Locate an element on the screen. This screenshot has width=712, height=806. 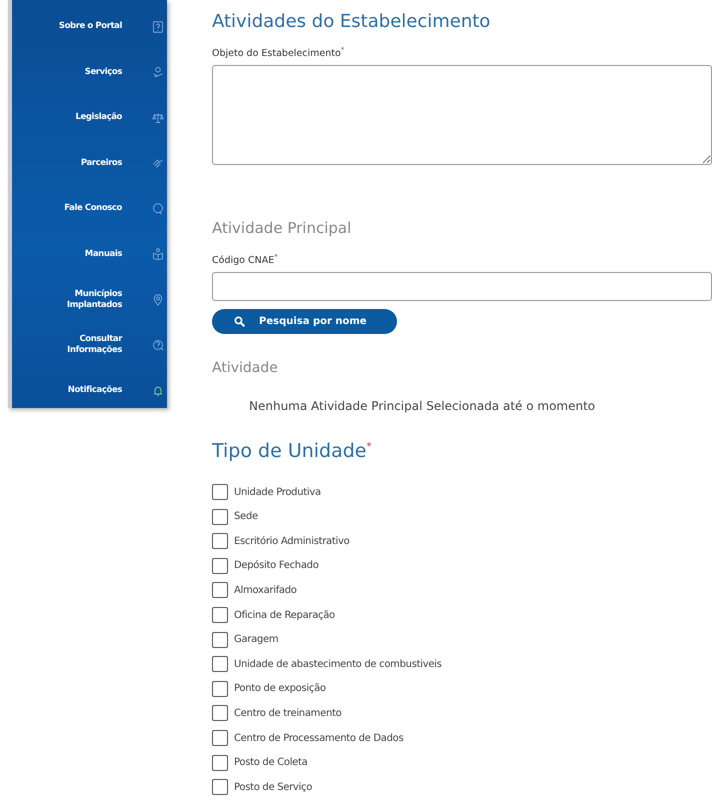
checkbox-label: Oficina de Reparação is located at coordinates (284, 615).